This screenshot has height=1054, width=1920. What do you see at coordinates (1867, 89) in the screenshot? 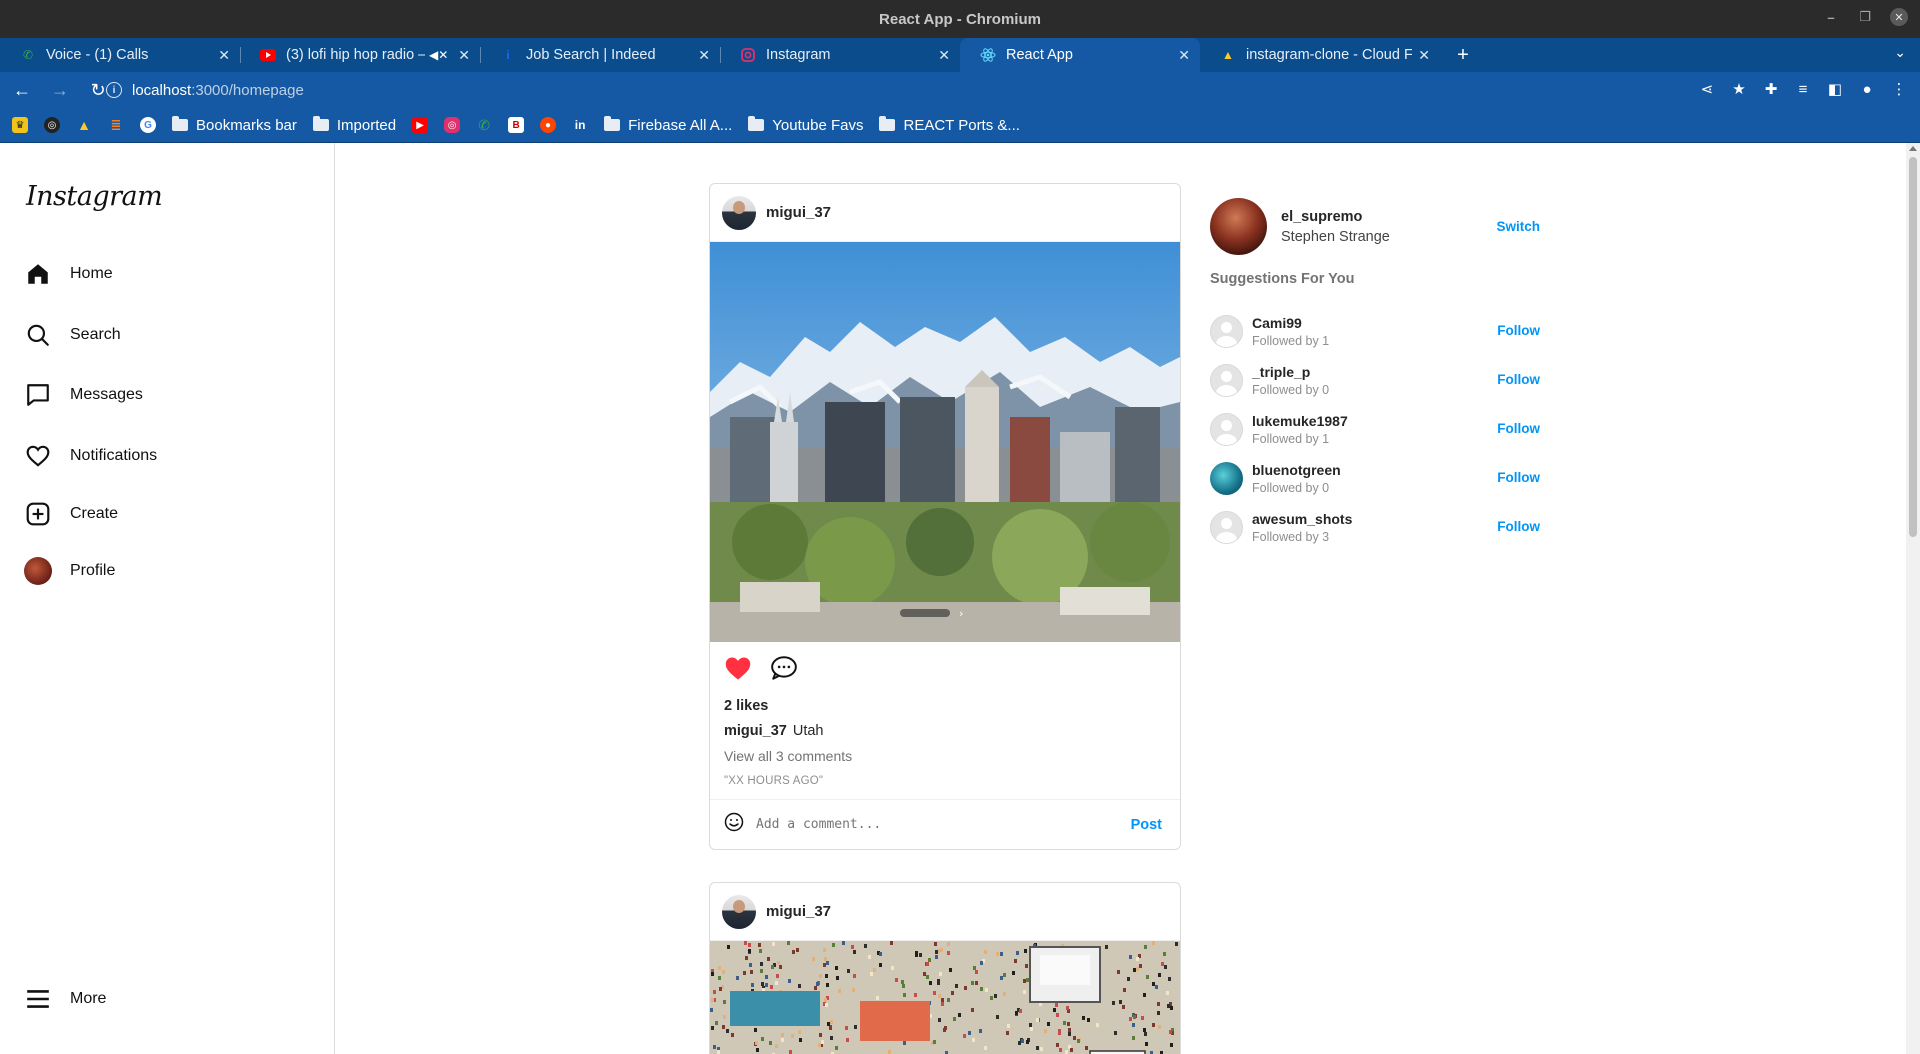
I see `account-icon: ●` at bounding box center [1867, 89].